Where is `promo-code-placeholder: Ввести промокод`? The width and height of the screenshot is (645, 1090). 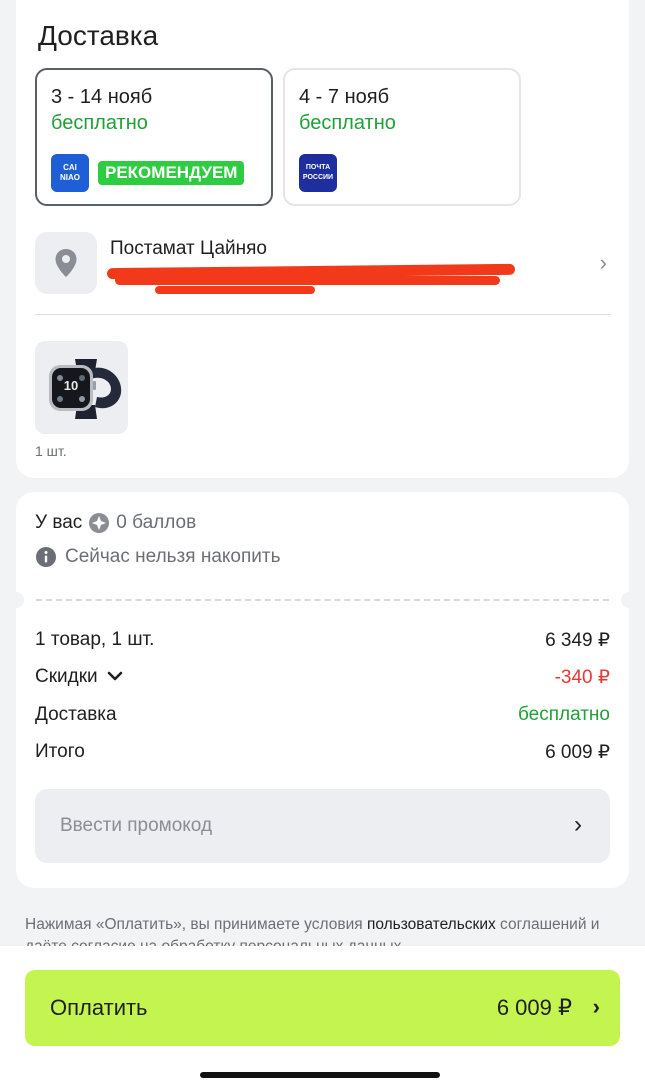
promo-code-placeholder: Ввести промокод is located at coordinates (136, 825).